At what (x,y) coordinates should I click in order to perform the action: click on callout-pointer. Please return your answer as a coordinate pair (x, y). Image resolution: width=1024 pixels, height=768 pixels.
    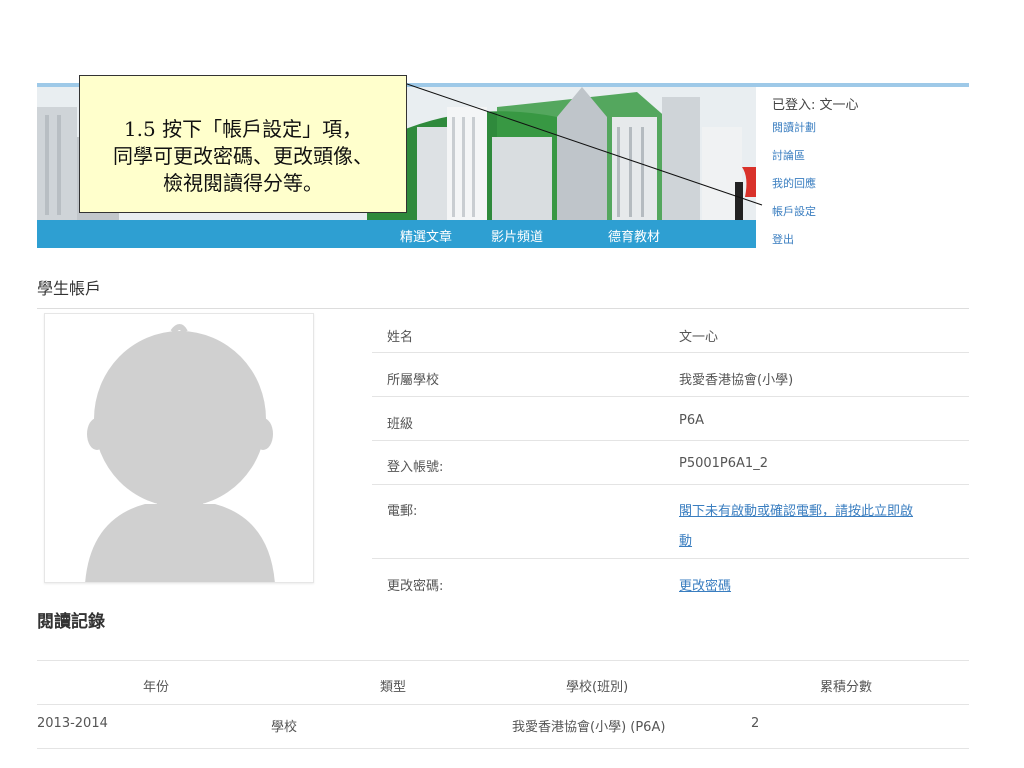
    Looking at the image, I should click on (584, 144).